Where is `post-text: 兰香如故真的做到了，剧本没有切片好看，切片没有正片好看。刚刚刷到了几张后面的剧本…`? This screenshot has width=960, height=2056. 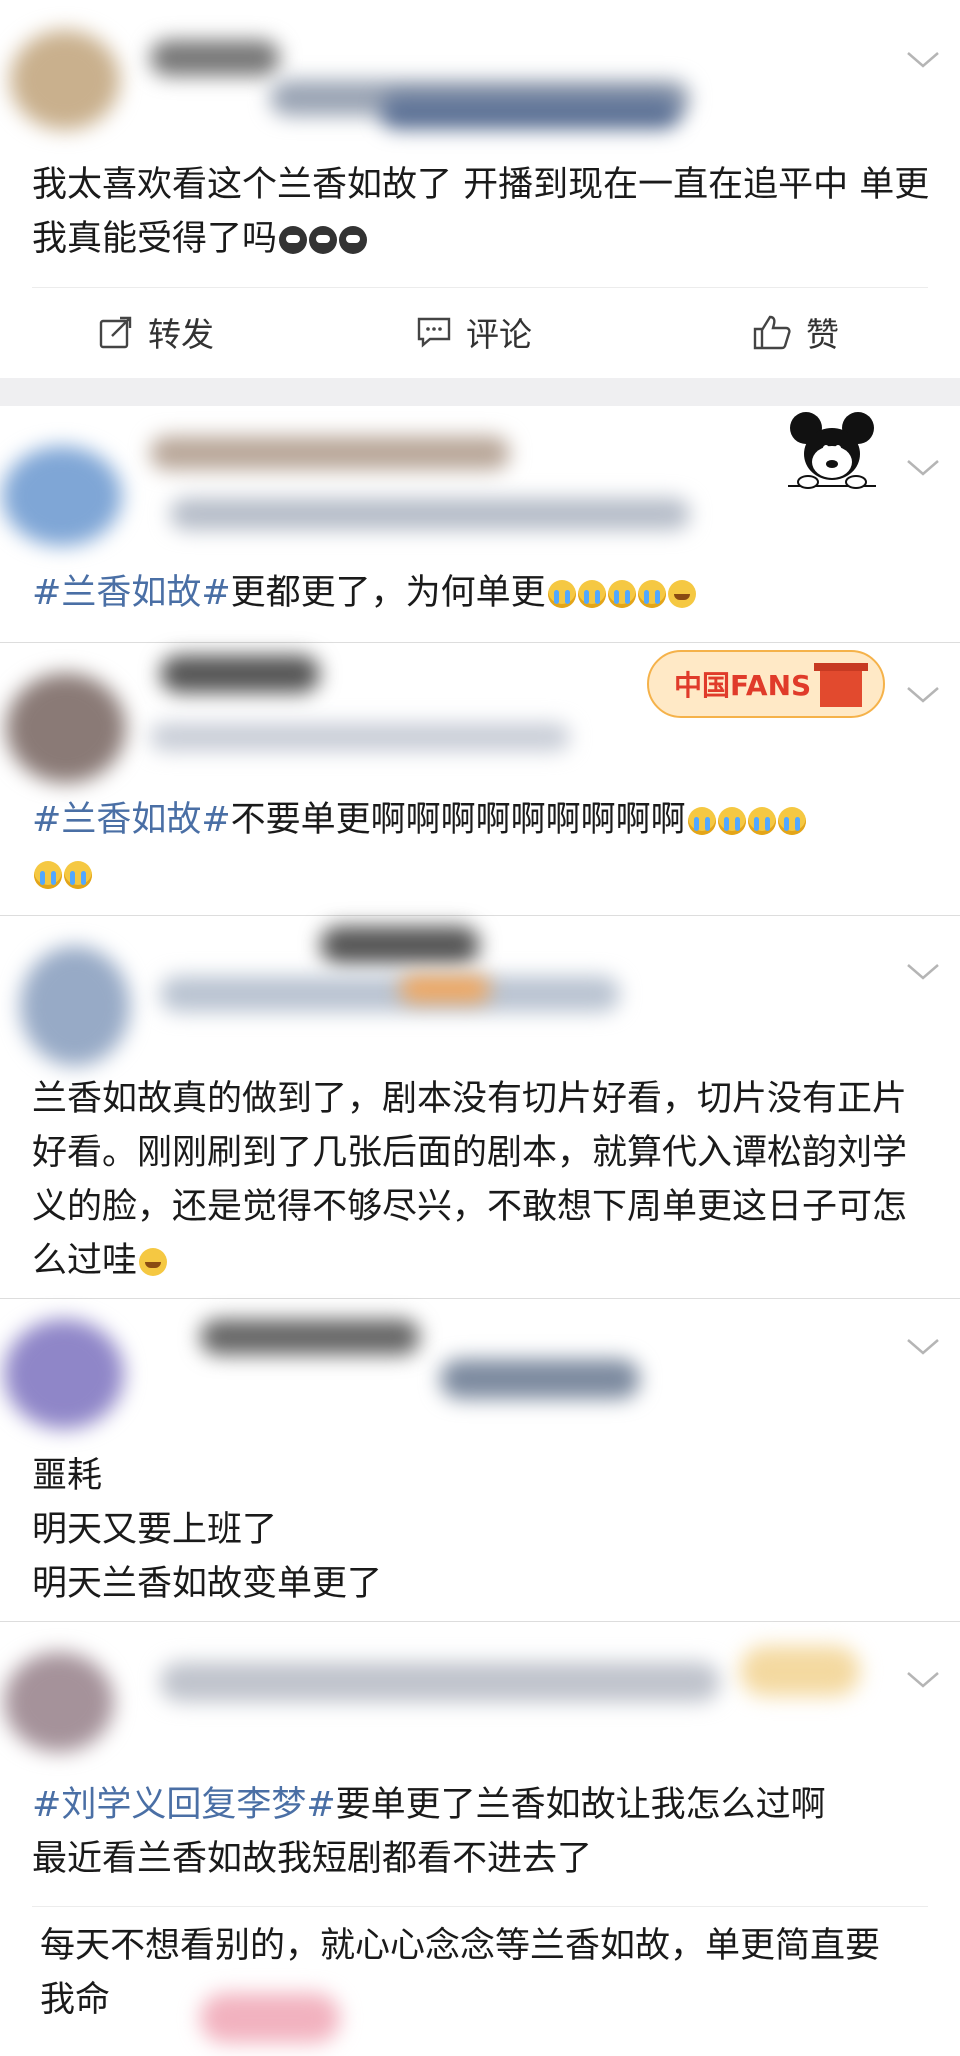
post-text: 兰香如故真的做到了，剧本没有切片好看，切片没有正片好看。刚刚刷到了几张后面的剧本… is located at coordinates (470, 1180).